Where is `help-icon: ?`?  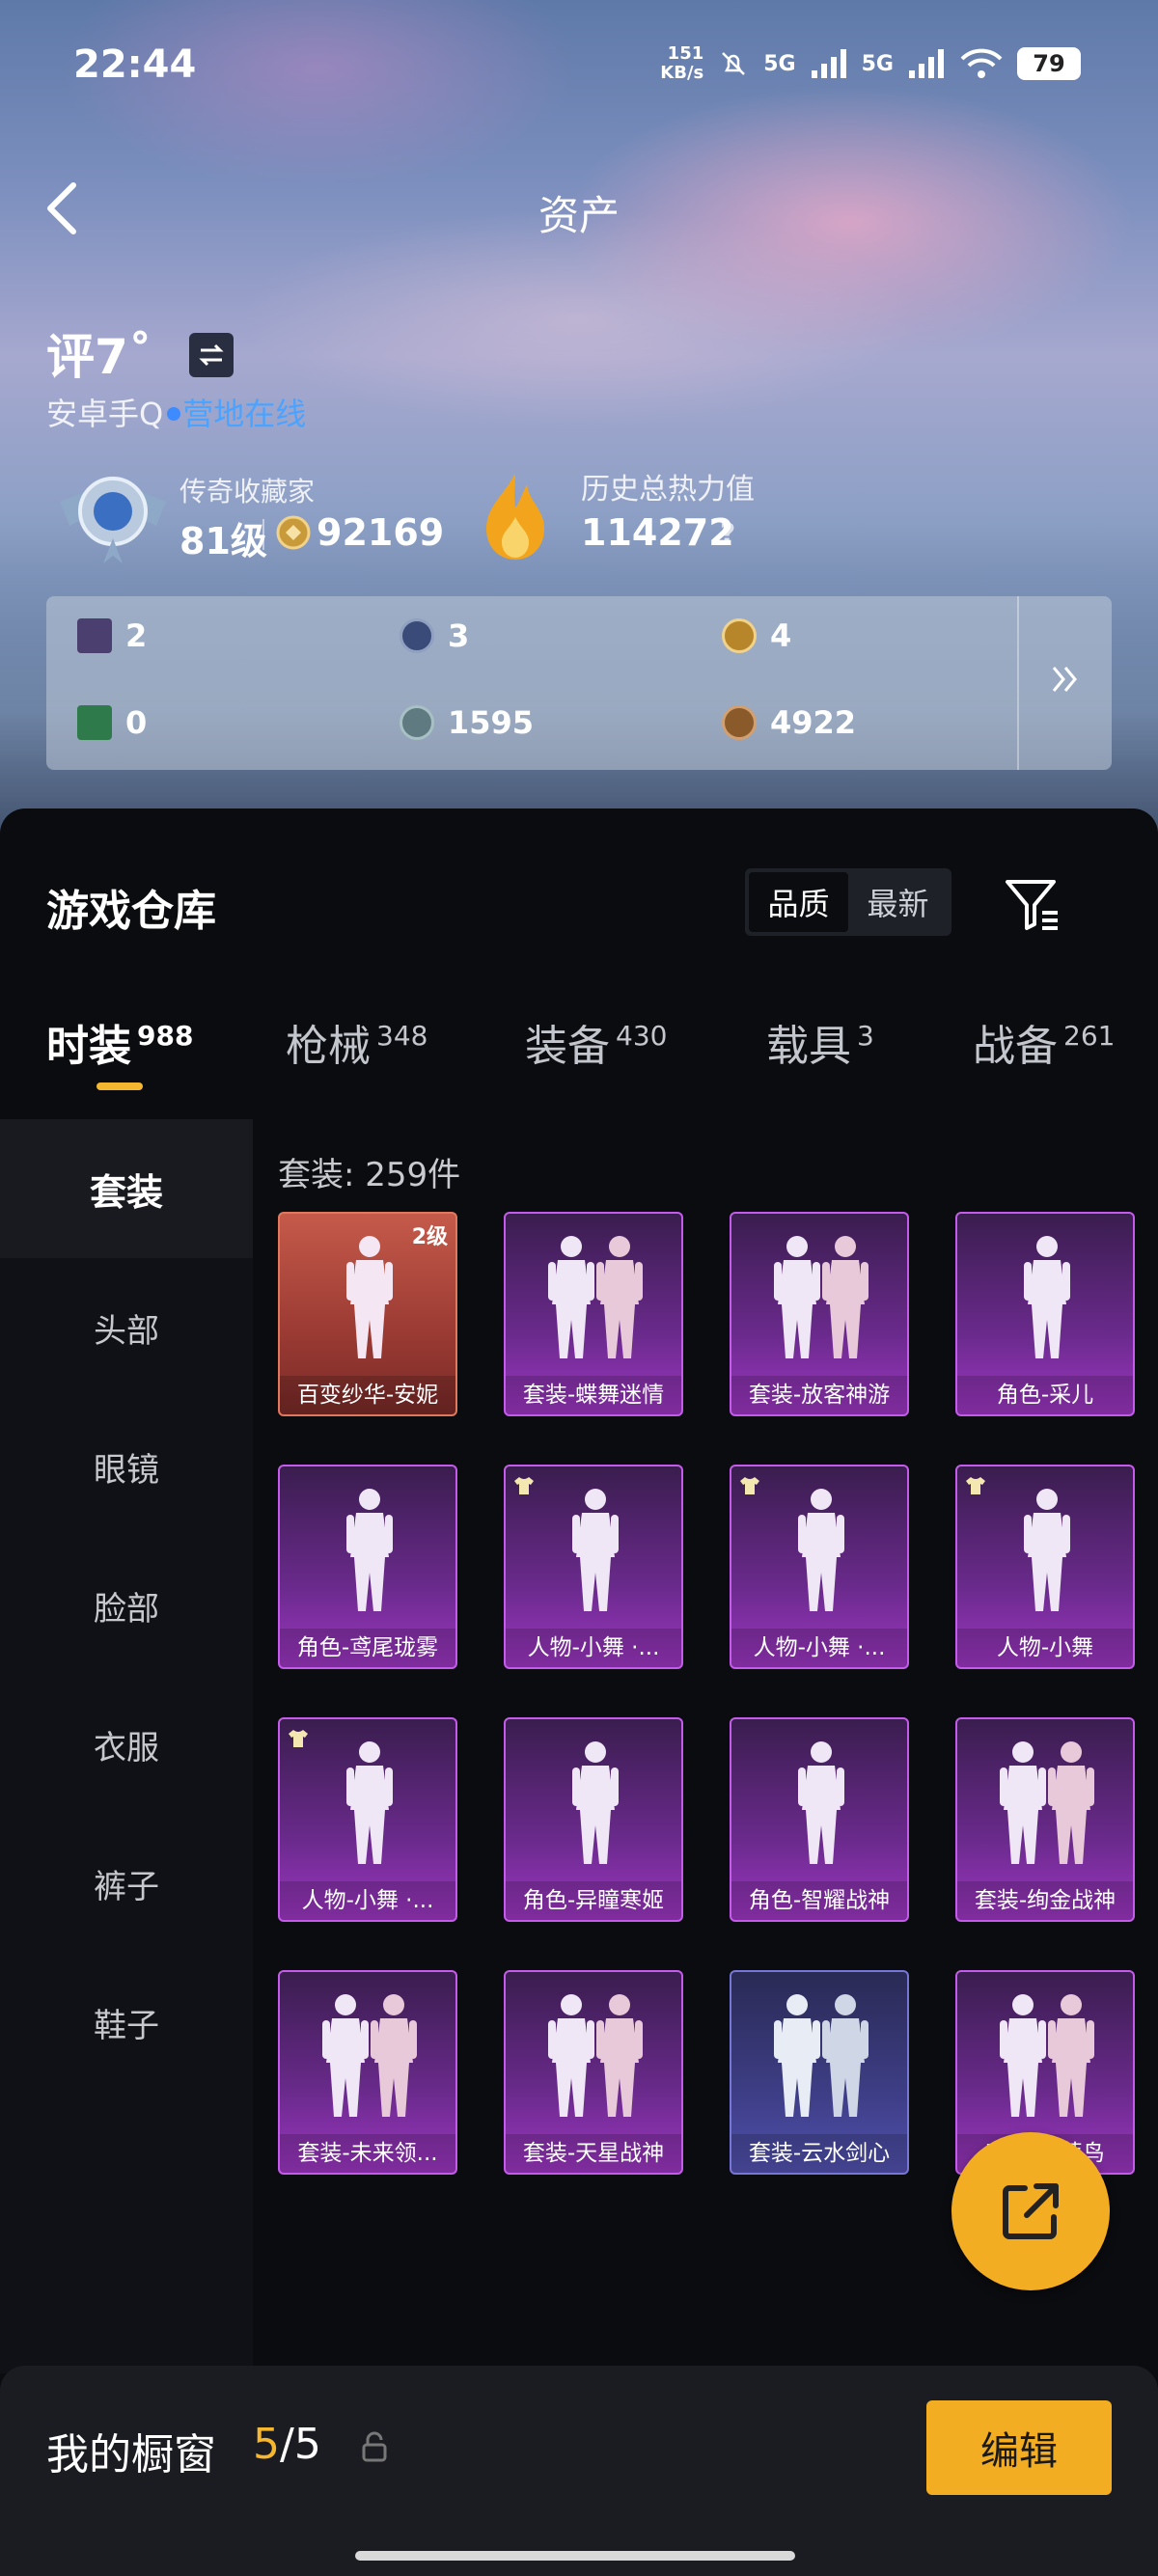
help-icon: ? is located at coordinates (727, 533).